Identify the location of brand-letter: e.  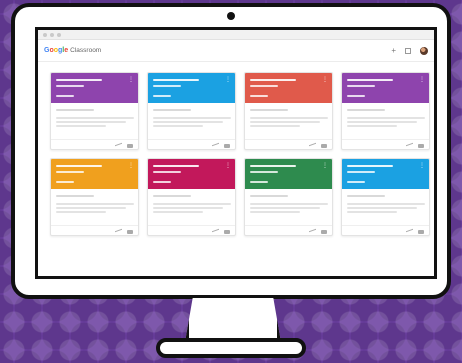
(66, 50).